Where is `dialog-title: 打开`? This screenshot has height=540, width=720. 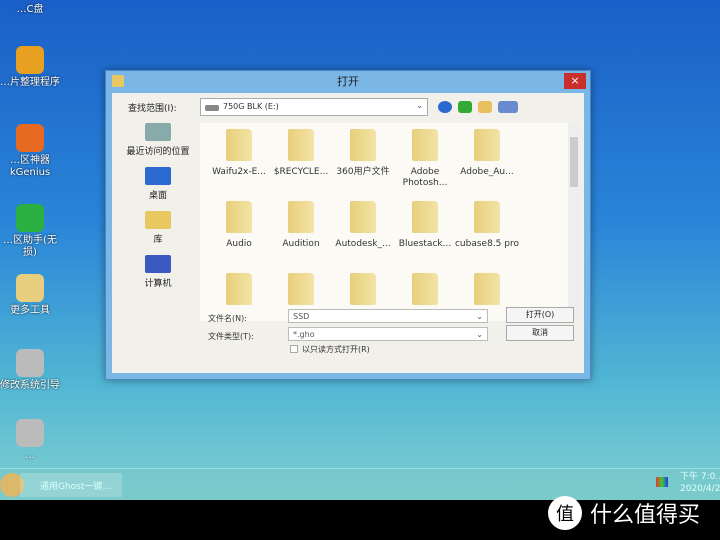
dialog-title: 打开 is located at coordinates (348, 81).